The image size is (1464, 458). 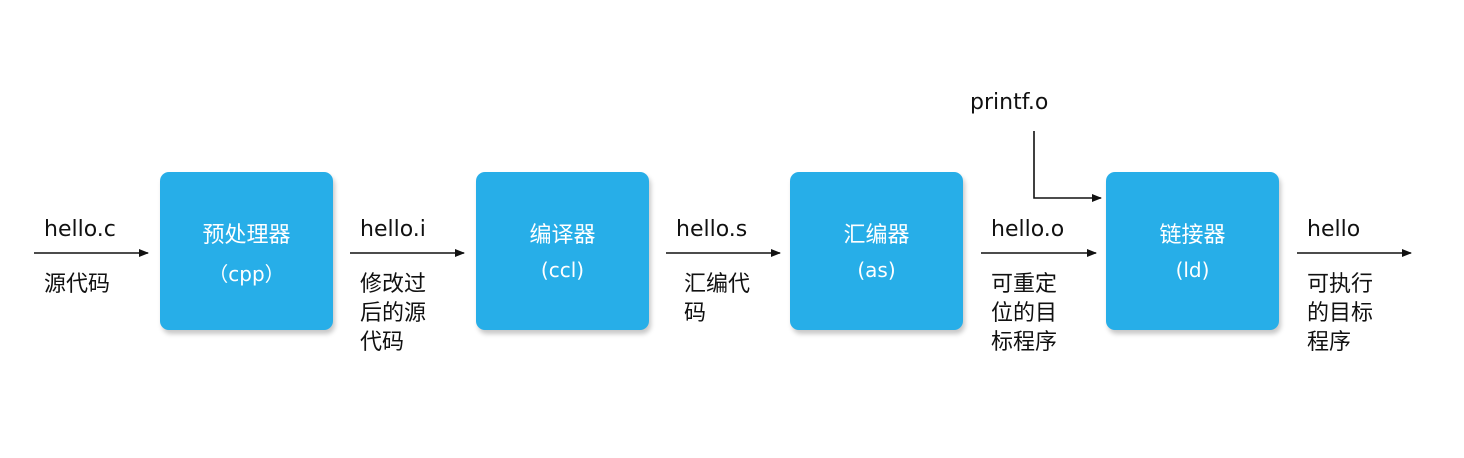 What do you see at coordinates (393, 229) in the screenshot?
I see `file-label-hello-i: hello.i` at bounding box center [393, 229].